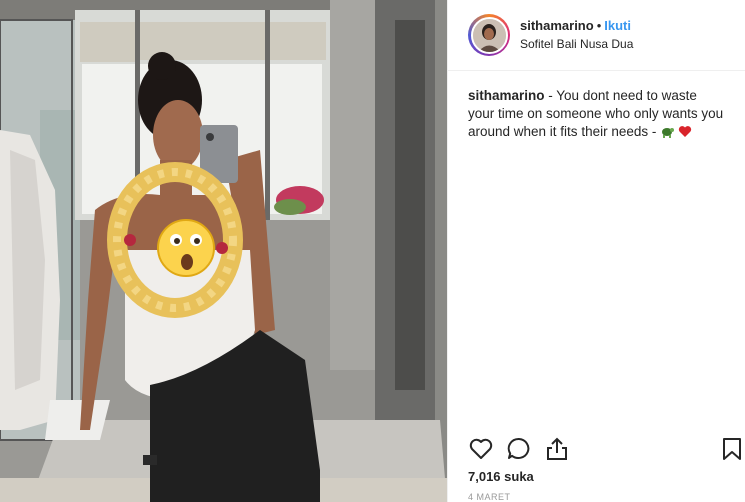 This screenshot has width=745, height=502. What do you see at coordinates (501, 476) in the screenshot?
I see `like-count: 7,016 suka` at bounding box center [501, 476].